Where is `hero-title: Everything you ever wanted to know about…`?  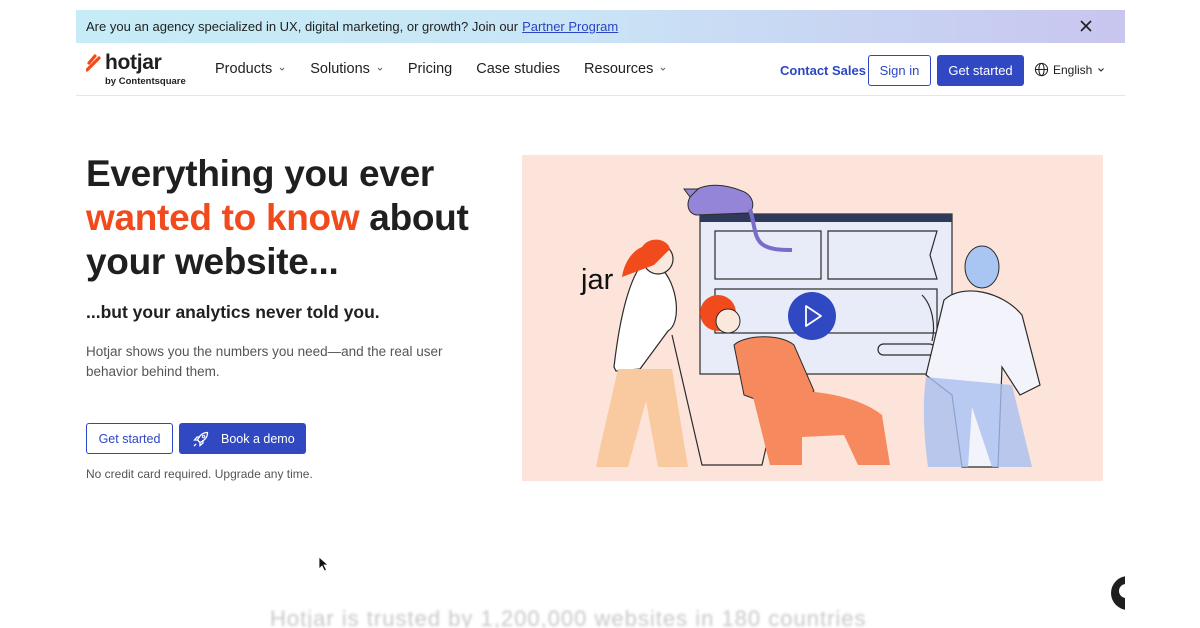 hero-title: Everything you ever wanted to know about… is located at coordinates (296, 218).